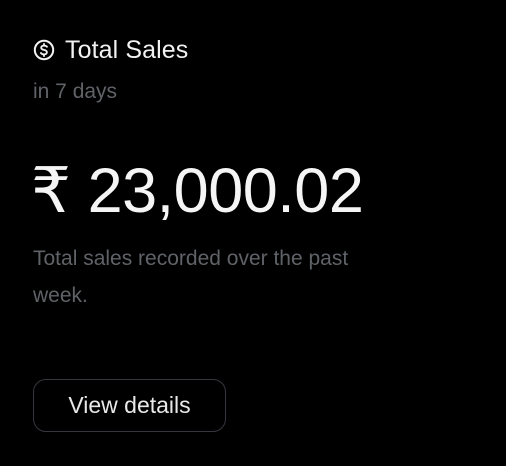 The height and width of the screenshot is (466, 506). Describe the element at coordinates (127, 50) in the screenshot. I see `card-title: Total Sales` at that location.